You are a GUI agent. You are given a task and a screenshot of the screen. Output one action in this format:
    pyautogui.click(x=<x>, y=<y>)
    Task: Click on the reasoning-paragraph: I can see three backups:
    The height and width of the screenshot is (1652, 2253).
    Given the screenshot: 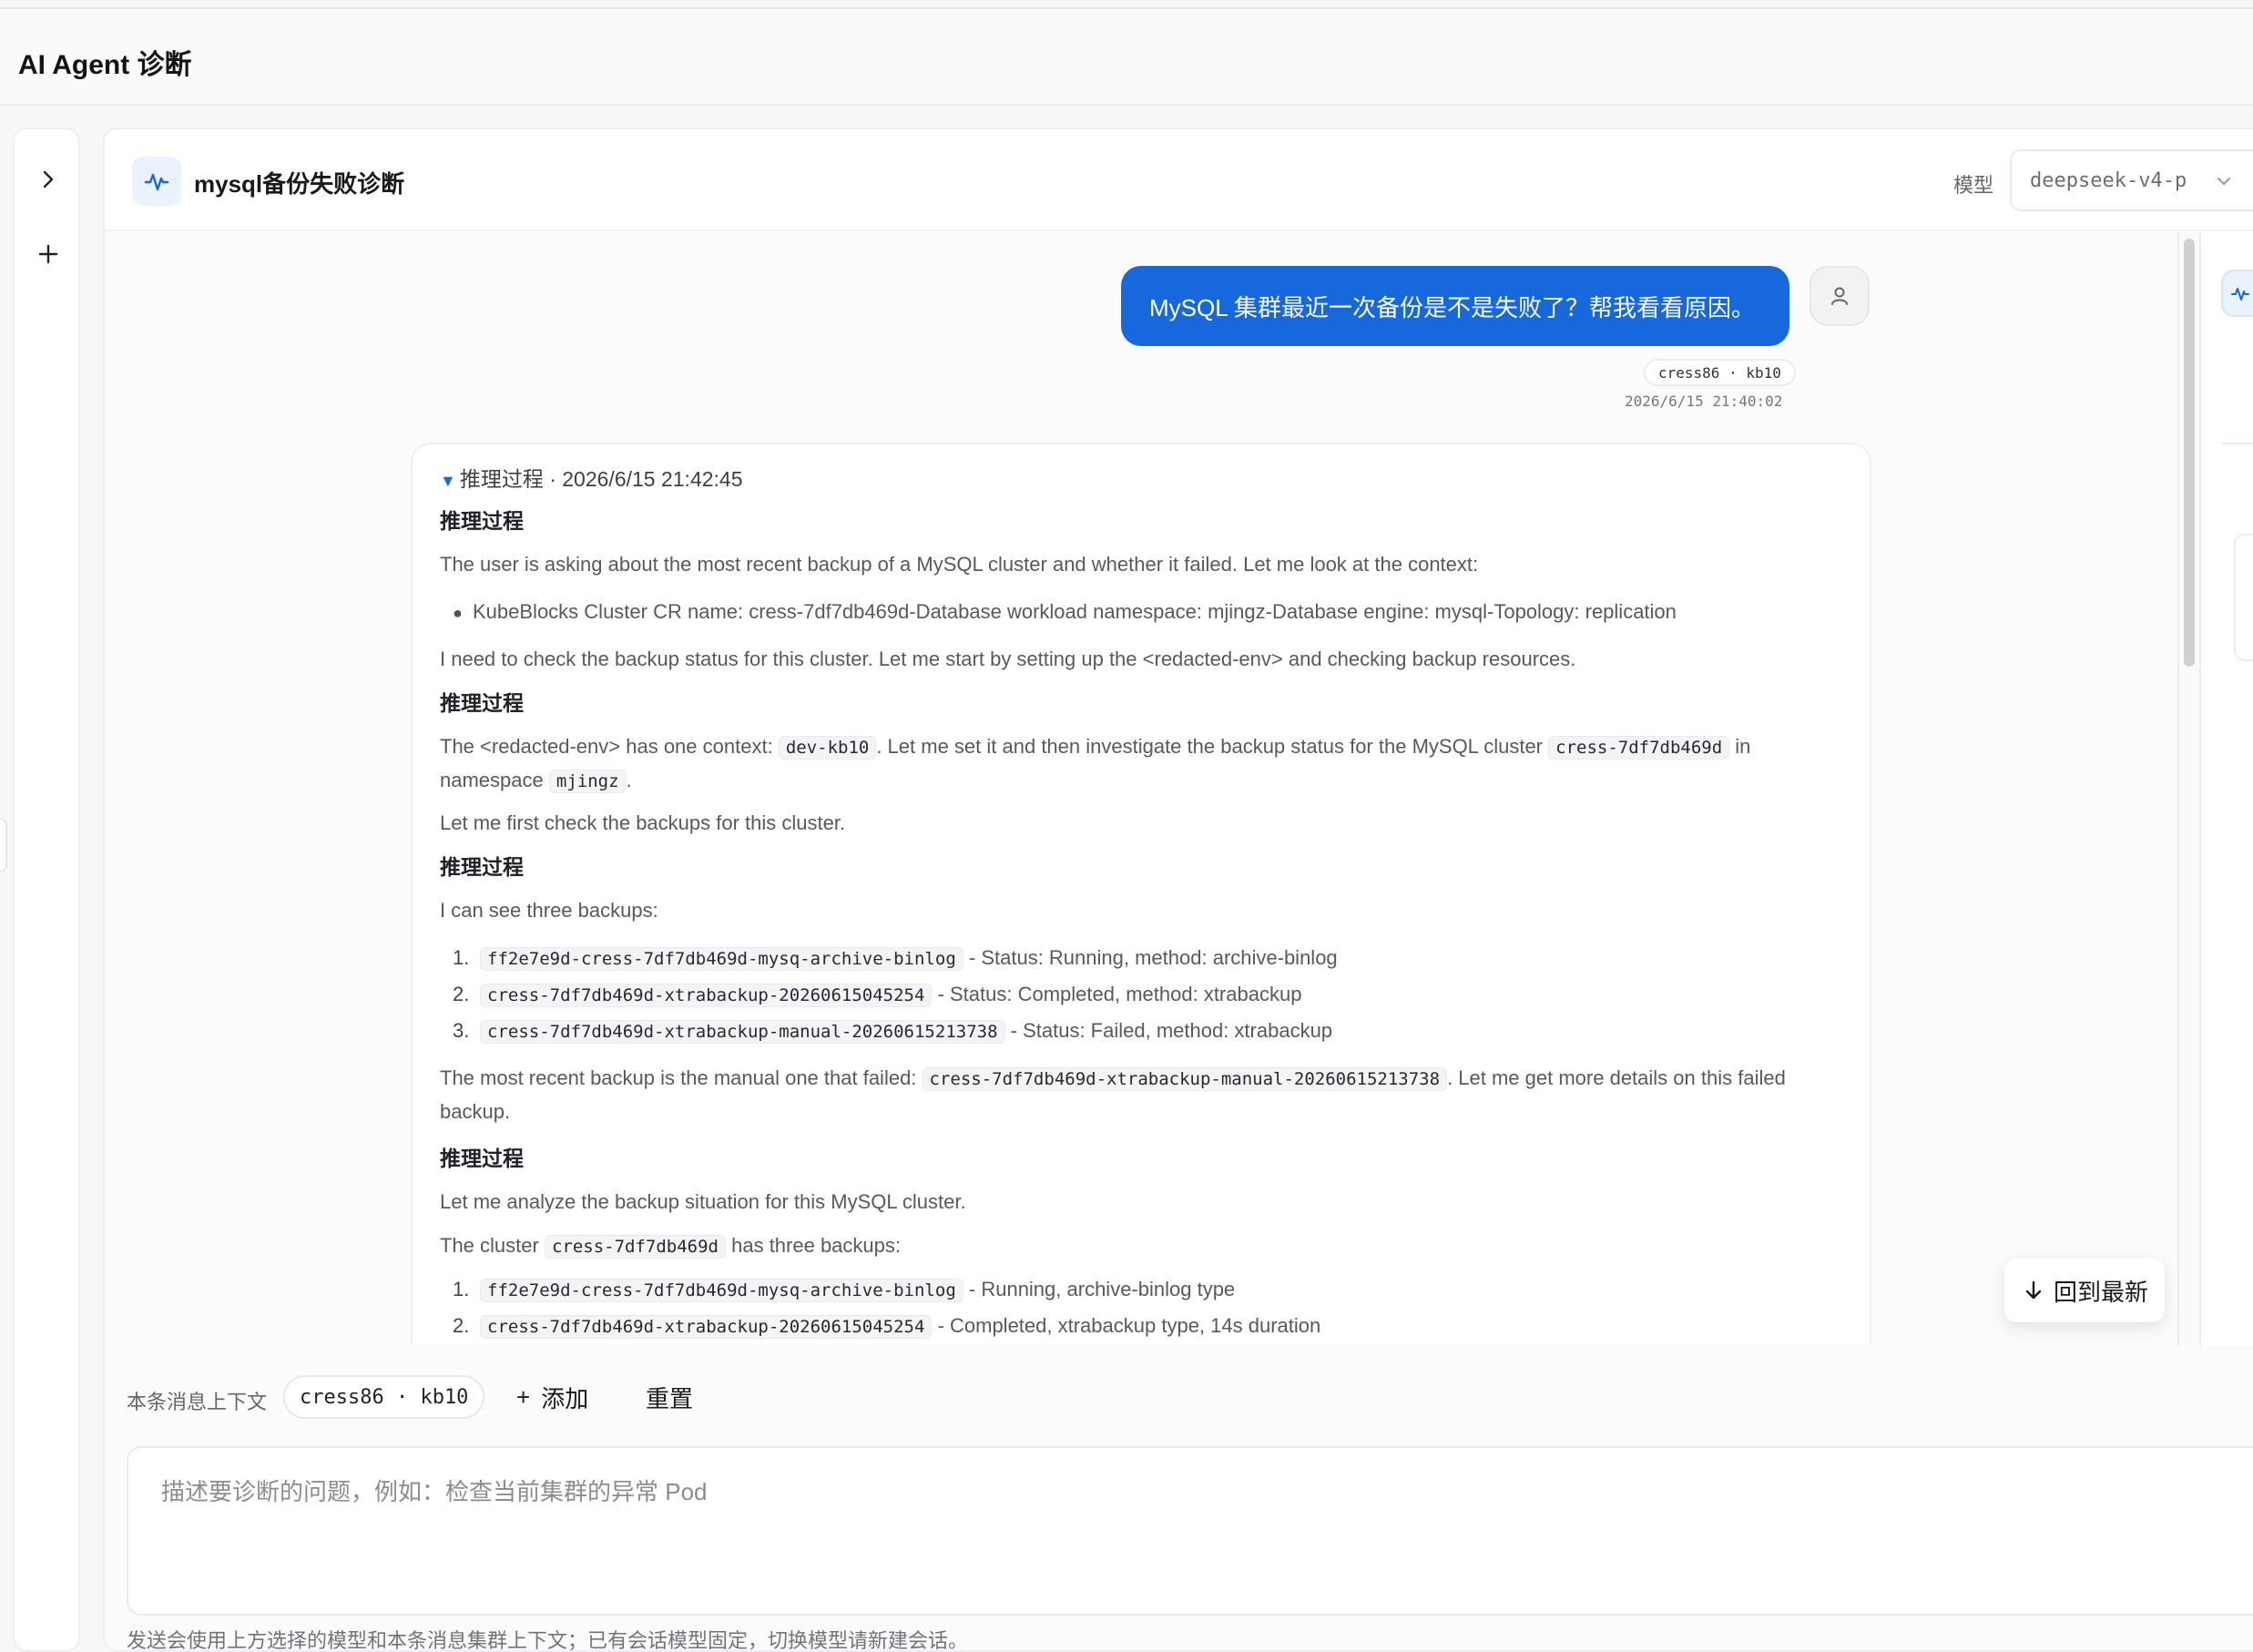 What is the action you would take?
    pyautogui.click(x=549, y=910)
    